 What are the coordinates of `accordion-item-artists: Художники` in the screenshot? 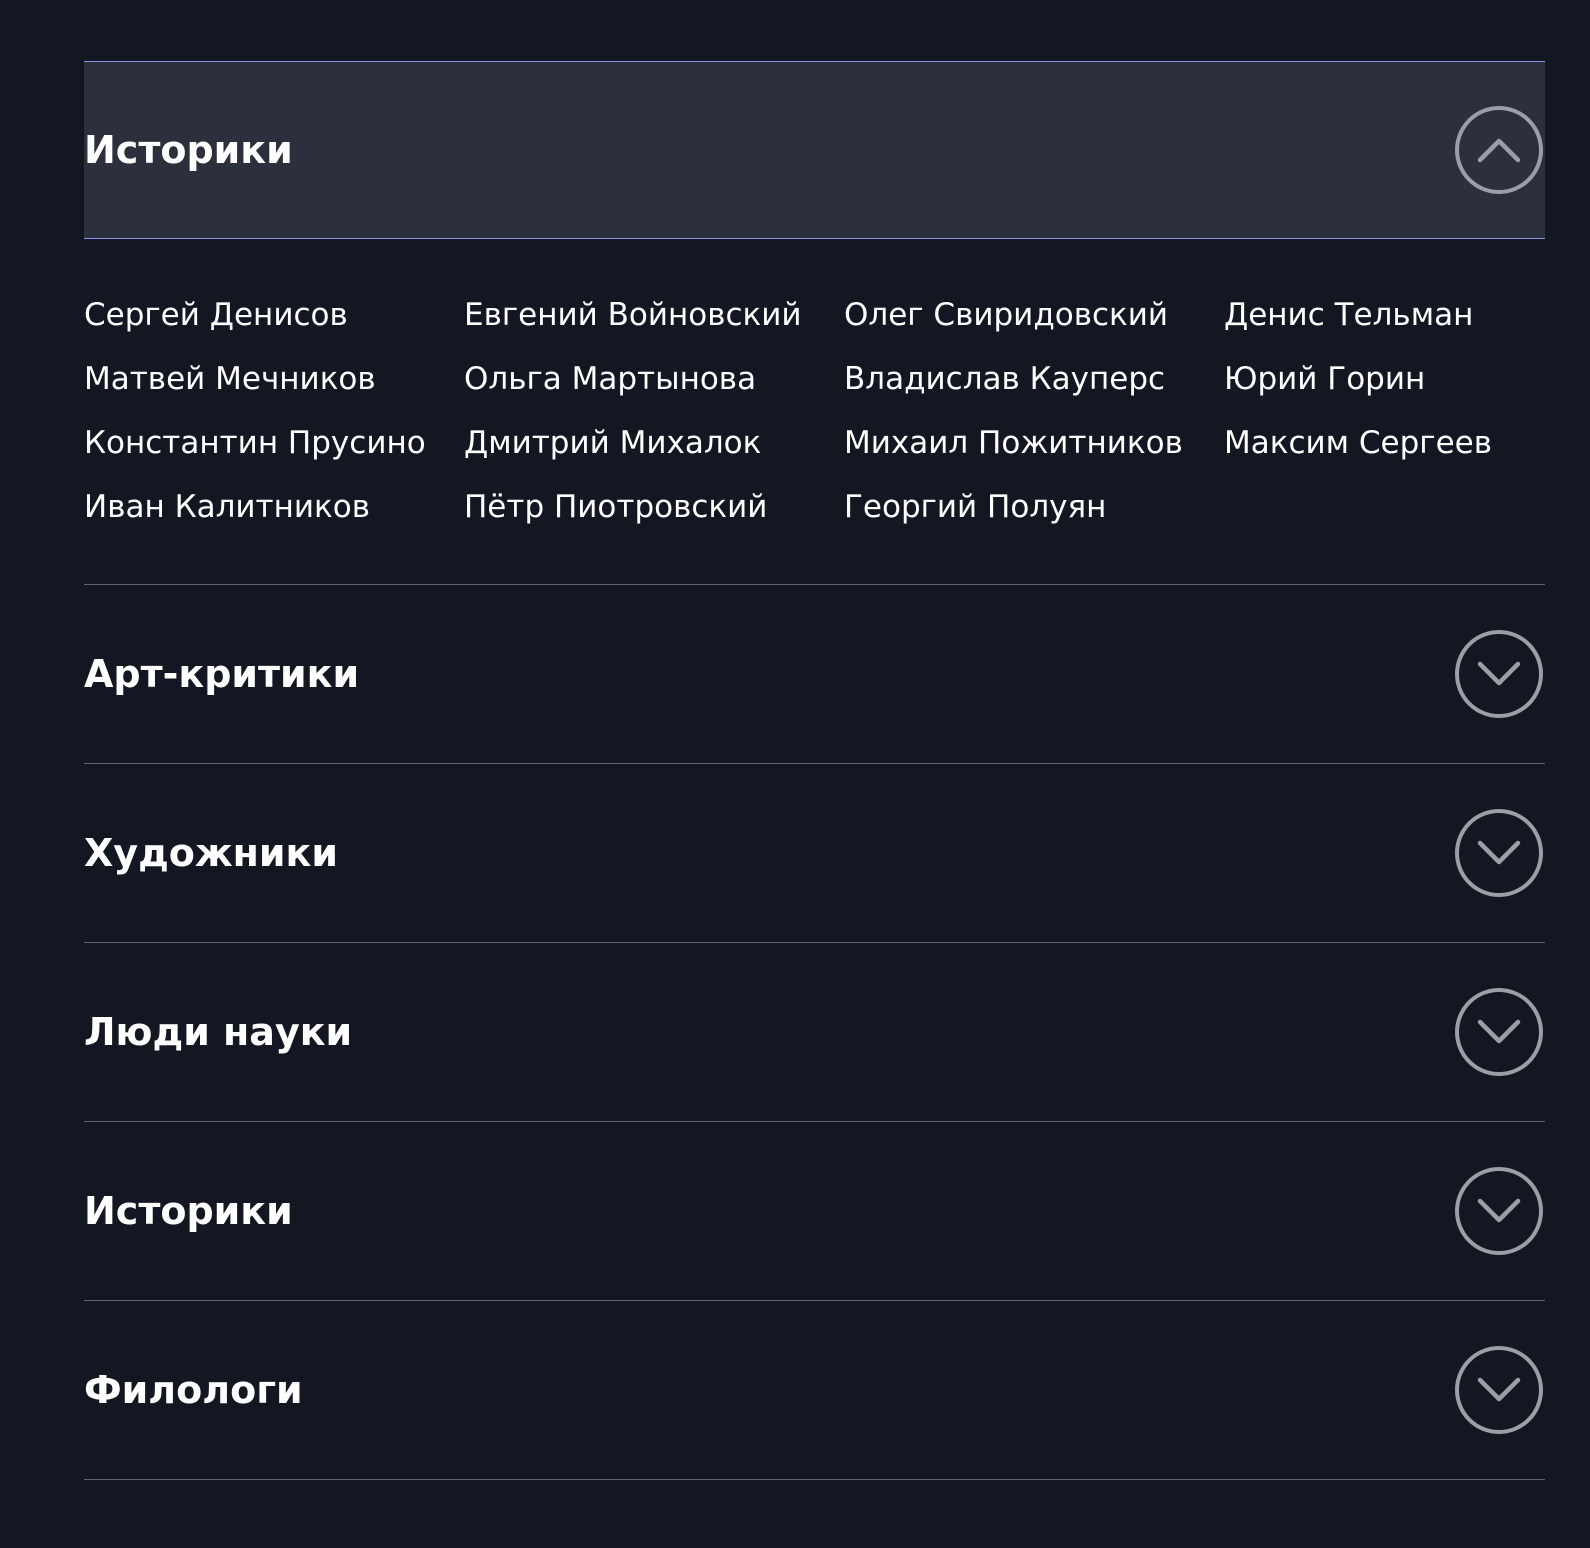 It's located at (814, 853).